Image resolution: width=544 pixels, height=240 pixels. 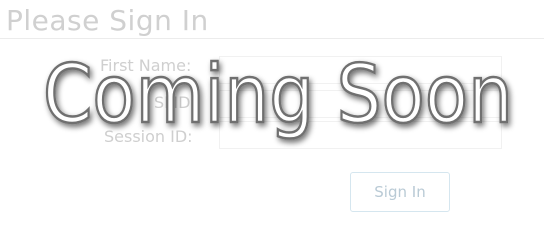 What do you see at coordinates (107, 20) in the screenshot?
I see `page-title: Please Sign In` at bounding box center [107, 20].